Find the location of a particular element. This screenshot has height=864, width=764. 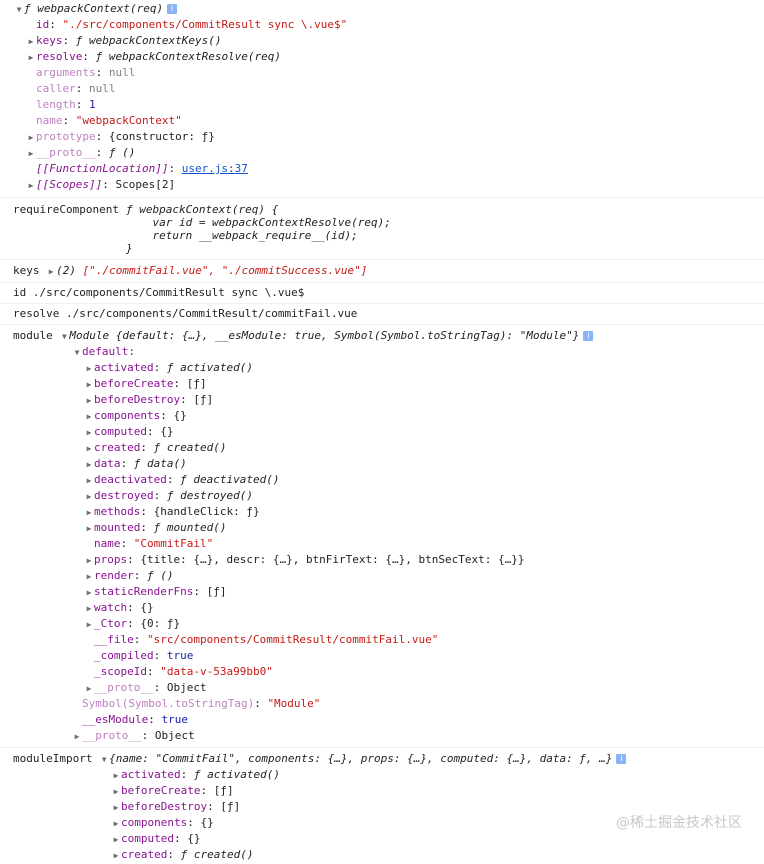

property-key: render is located at coordinates (114, 575).